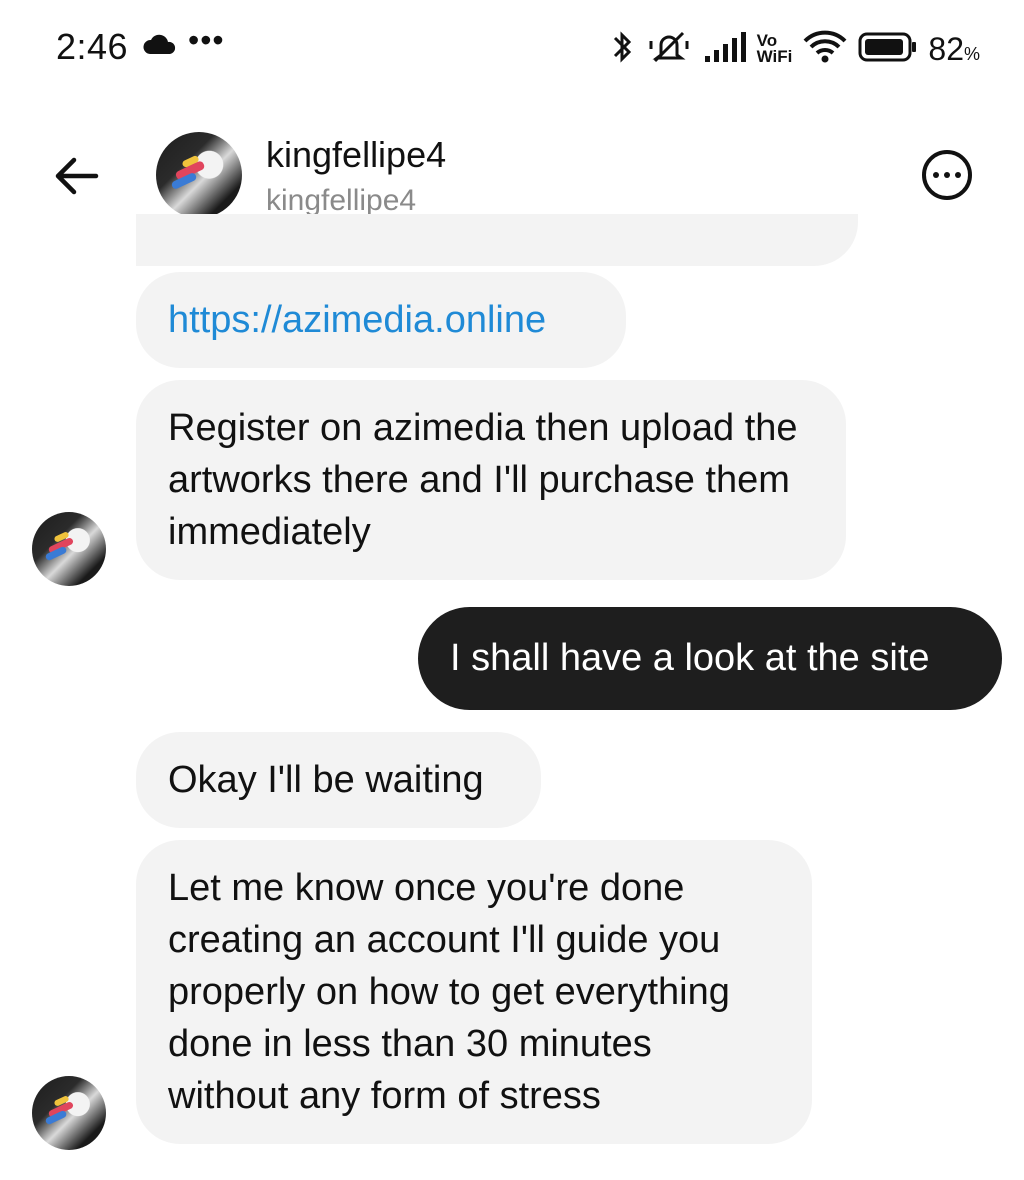 The height and width of the screenshot is (1180, 1024). Describe the element at coordinates (497, 240) in the screenshot. I see `previous-message-bubble` at that location.